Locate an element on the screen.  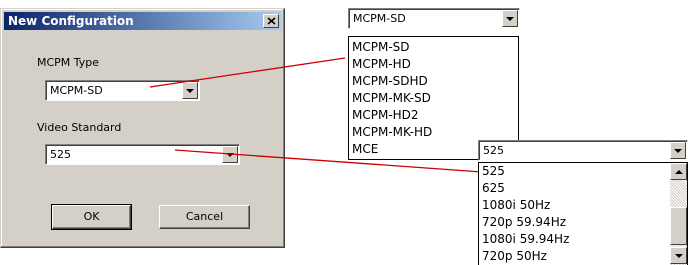
cancel-button: Cancel is located at coordinates (204, 217).